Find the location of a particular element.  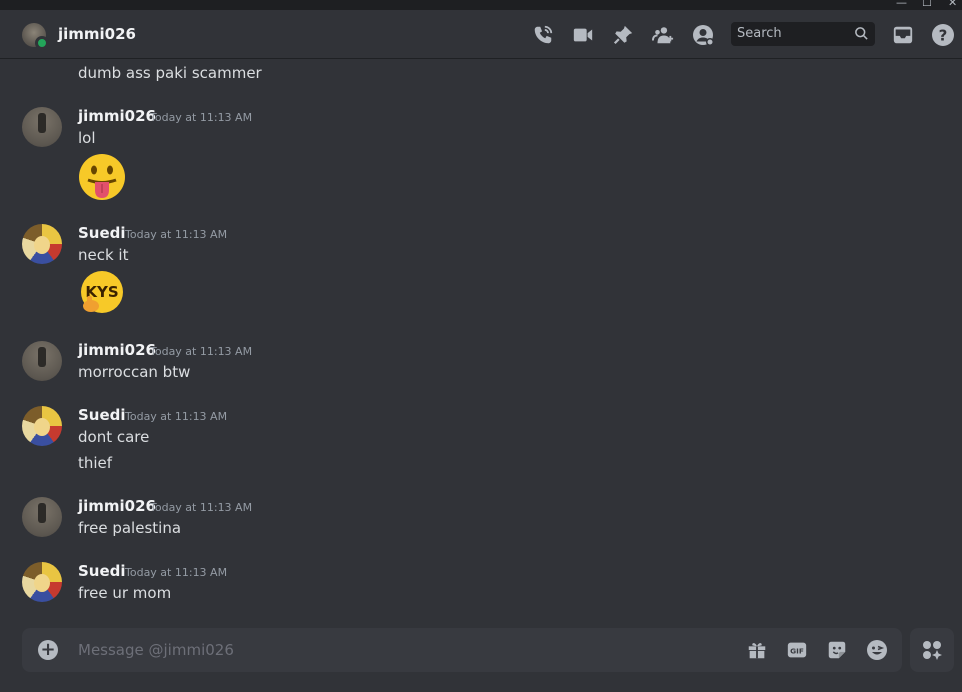

message-text: neck it is located at coordinates (103, 255).